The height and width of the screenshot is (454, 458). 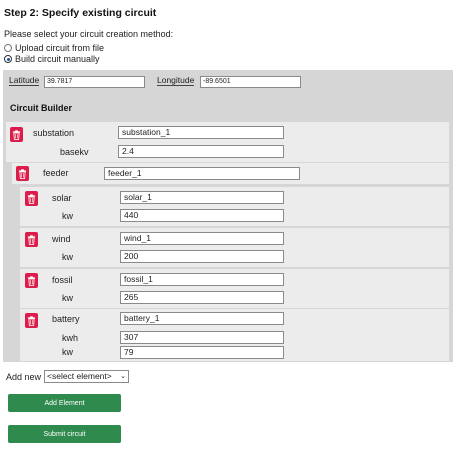 I want to click on element-panel-fossil: fossil fossil_1 kw 265, so click(x=234, y=288).